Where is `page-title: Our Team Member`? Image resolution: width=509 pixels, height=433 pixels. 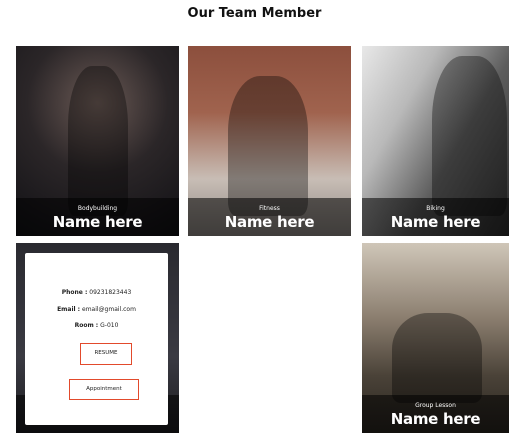
page-title: Our Team Member is located at coordinates (254, 13).